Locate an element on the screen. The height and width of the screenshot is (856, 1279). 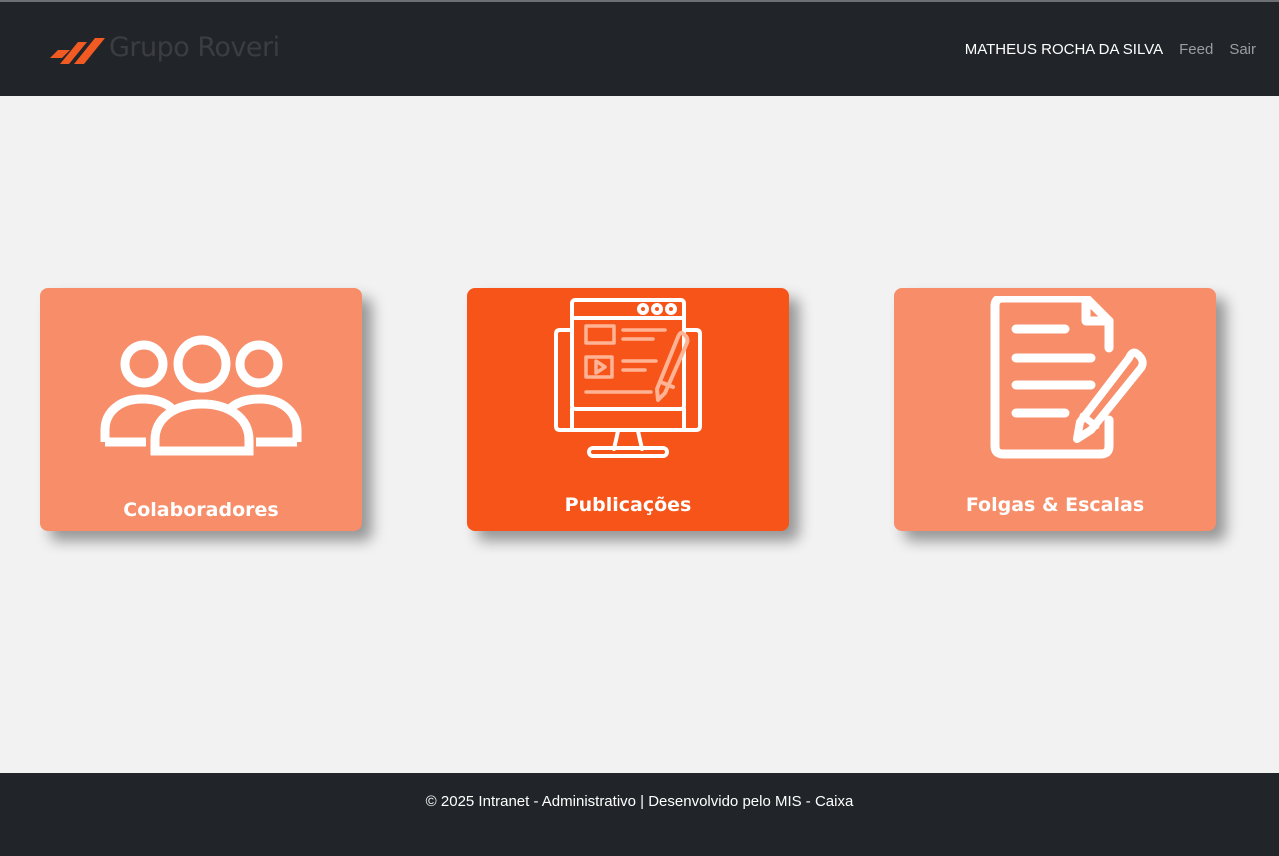
brand-slashes-icon is located at coordinates (77, 51).